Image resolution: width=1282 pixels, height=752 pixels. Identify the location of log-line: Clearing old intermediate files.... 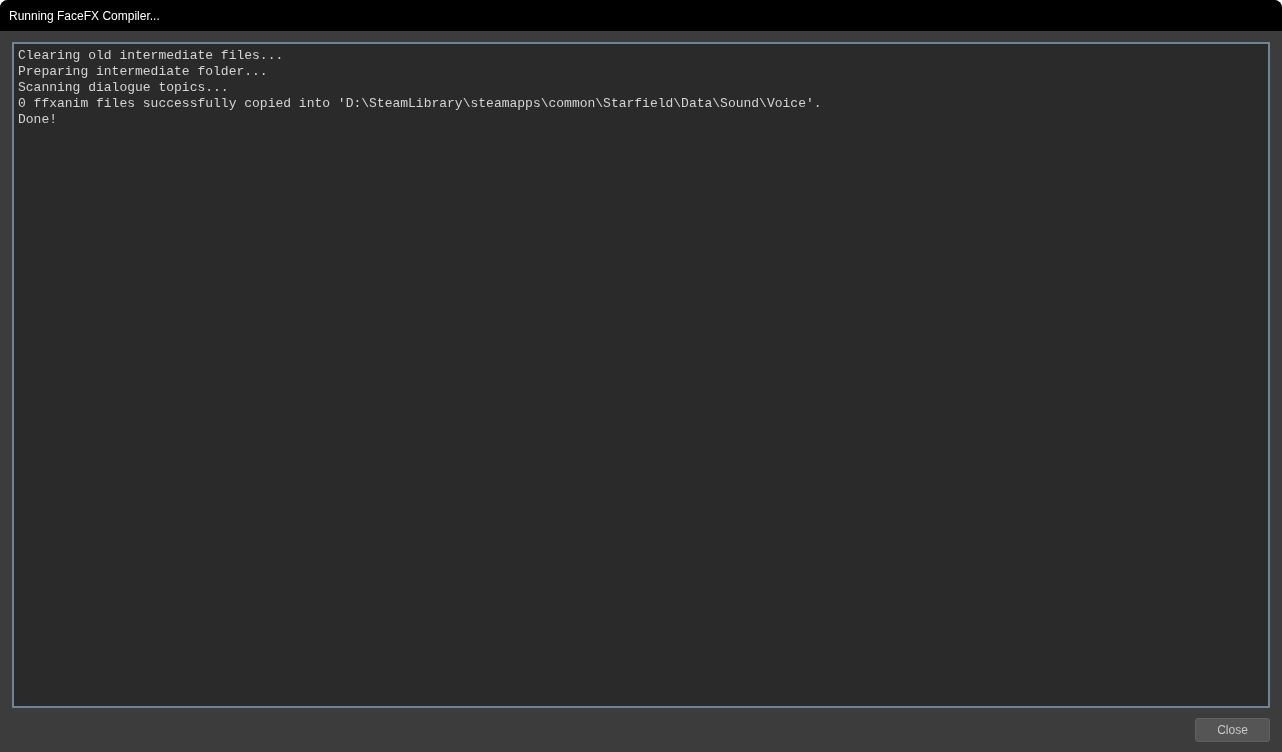
(151, 56).